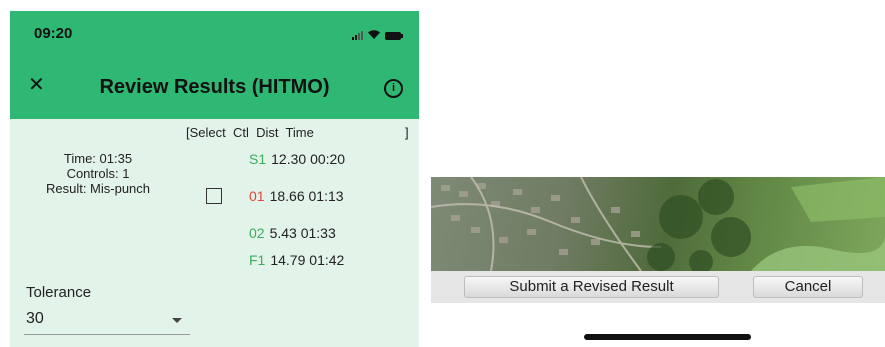 The width and height of the screenshot is (885, 347). Describe the element at coordinates (257, 260) in the screenshot. I see `control-code: F1` at that location.